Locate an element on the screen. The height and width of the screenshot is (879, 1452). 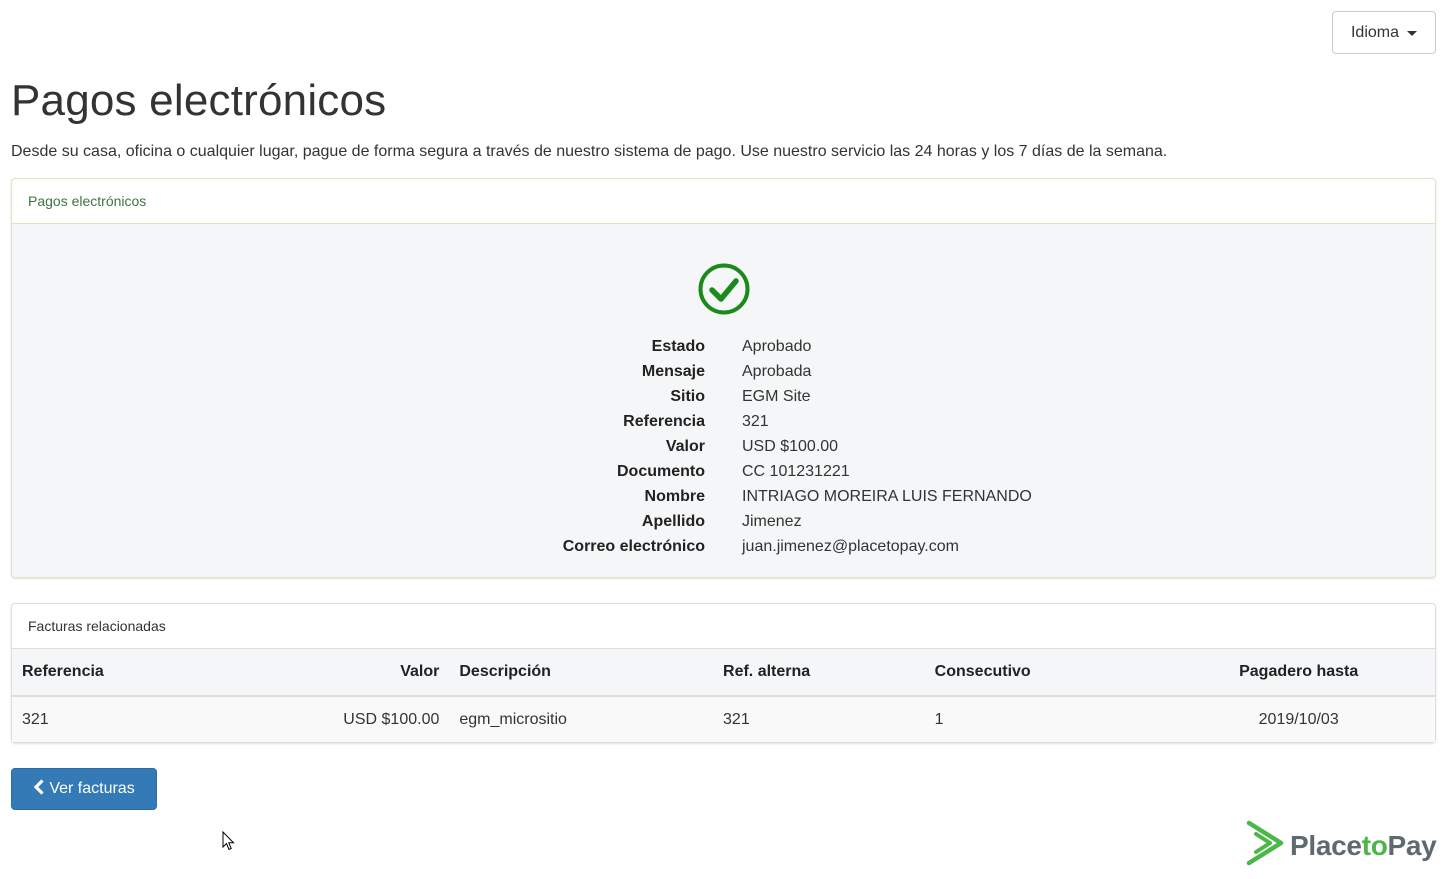
detail-label: Referencia is located at coordinates (664, 421).